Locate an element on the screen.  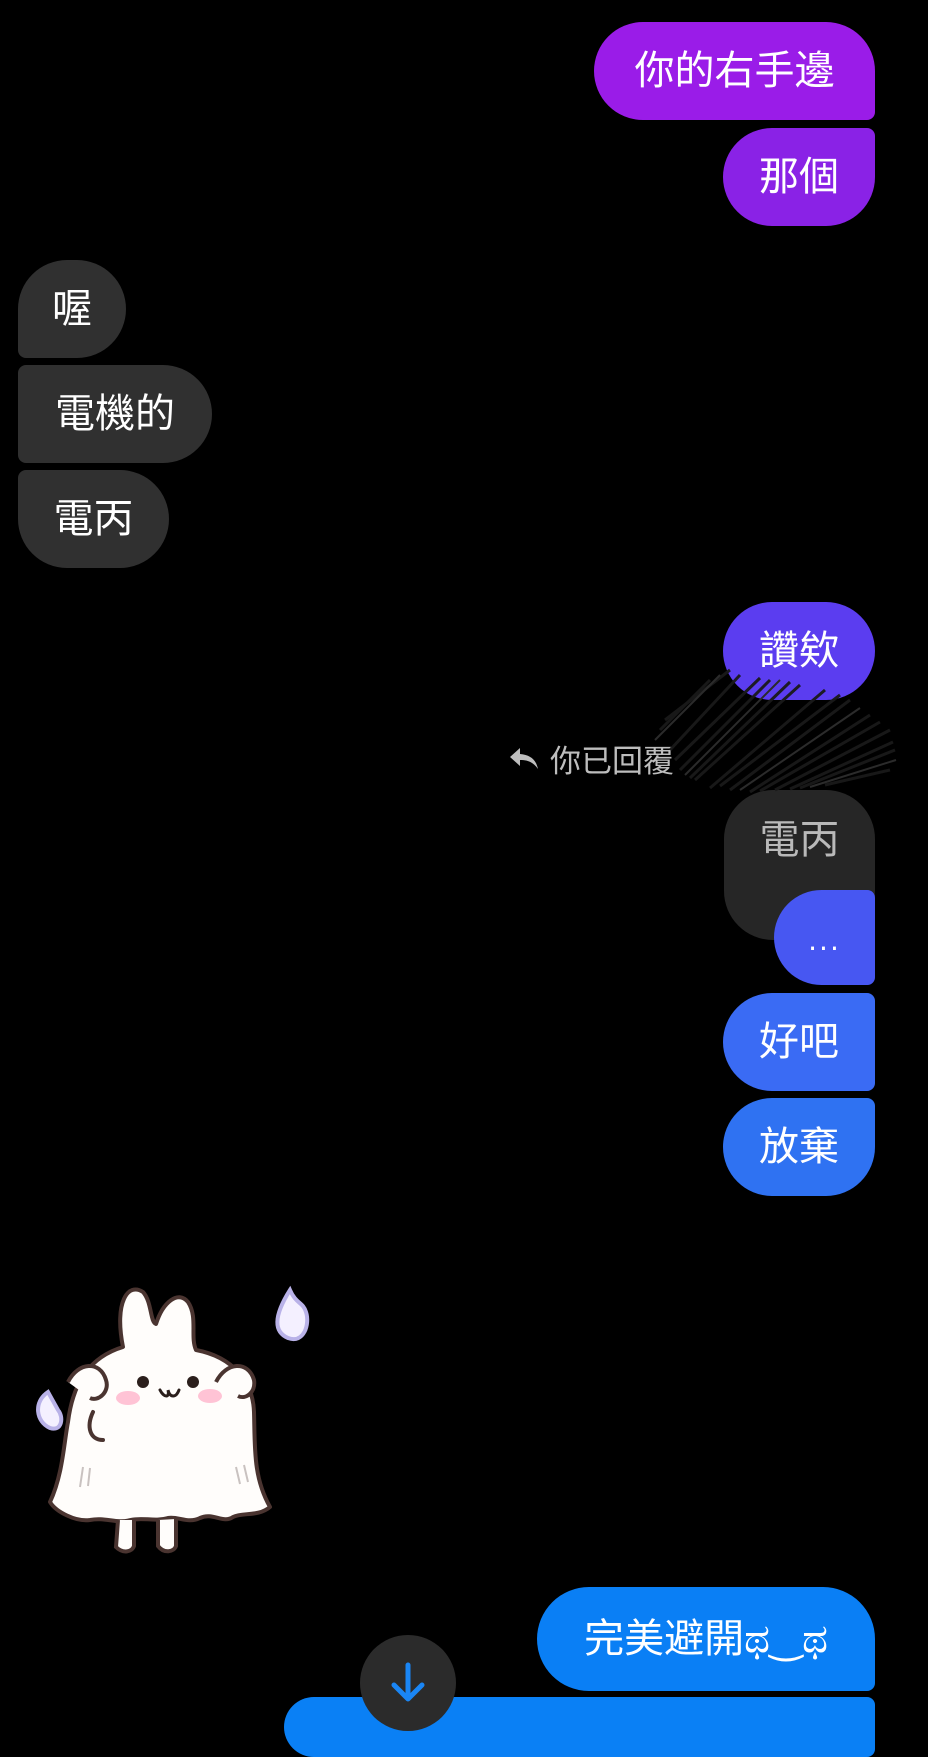
sent-message: 放棄 is located at coordinates (799, 1147).